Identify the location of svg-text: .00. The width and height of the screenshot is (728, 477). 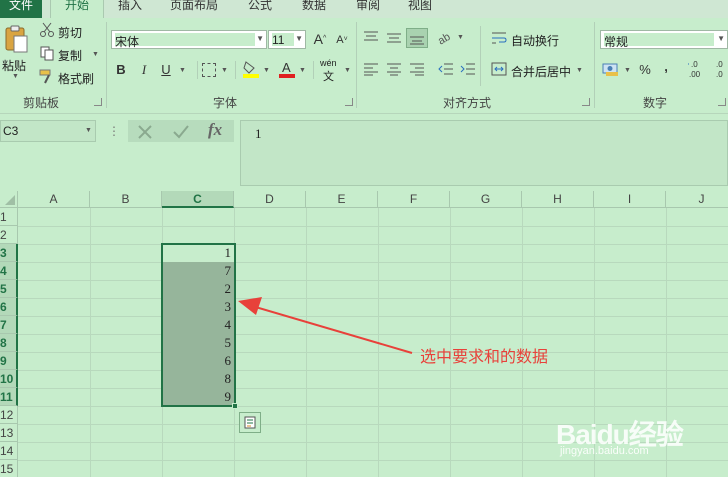
(695, 74).